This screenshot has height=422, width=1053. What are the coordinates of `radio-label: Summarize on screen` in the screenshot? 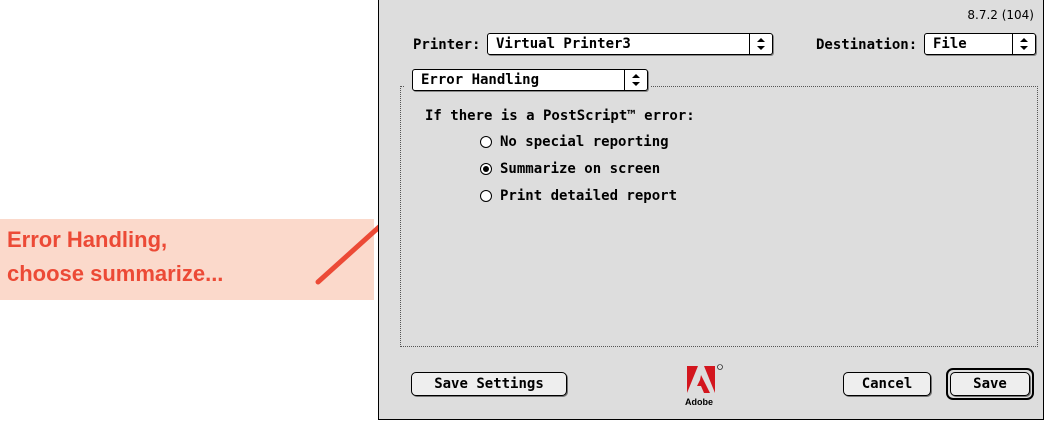 It's located at (580, 169).